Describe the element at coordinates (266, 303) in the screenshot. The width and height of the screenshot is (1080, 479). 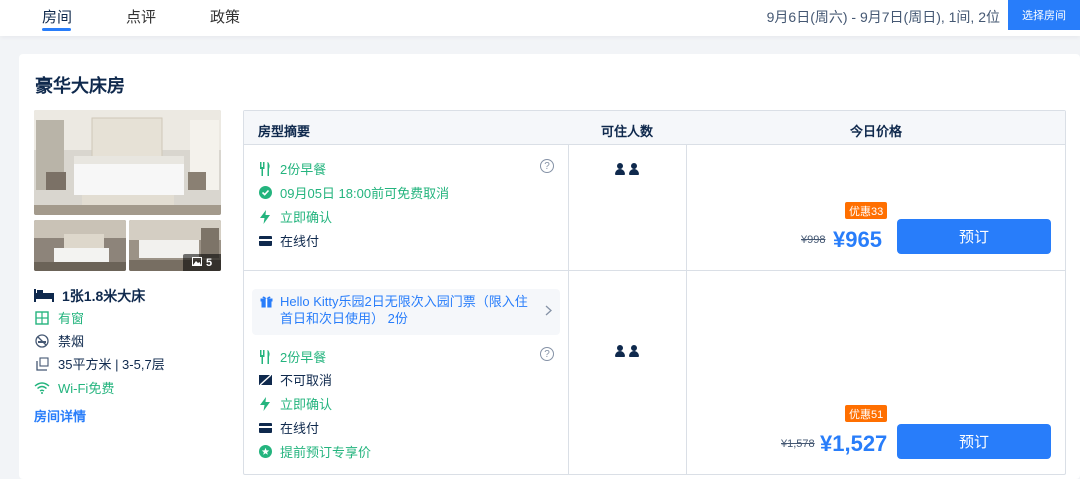
I see `gift-icon` at that location.